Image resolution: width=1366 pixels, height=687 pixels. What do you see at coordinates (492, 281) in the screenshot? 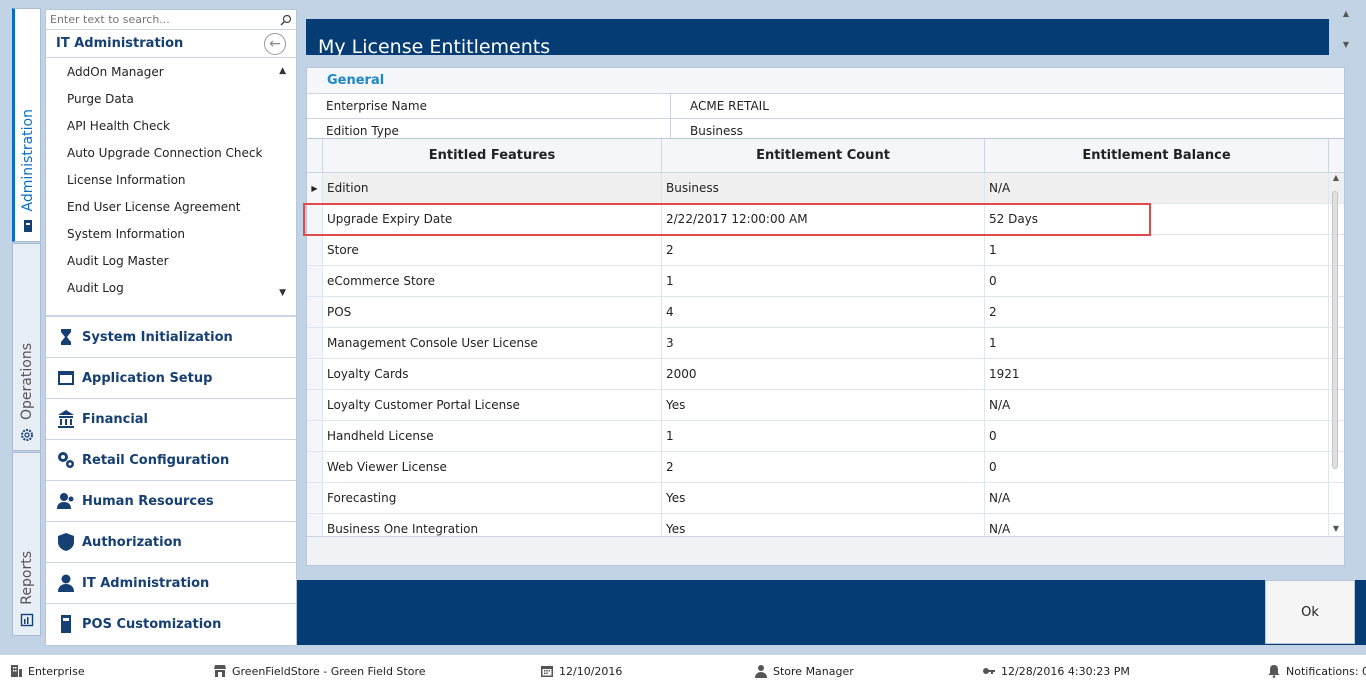
I see `table-cell: eCommerce Store` at bounding box center [492, 281].